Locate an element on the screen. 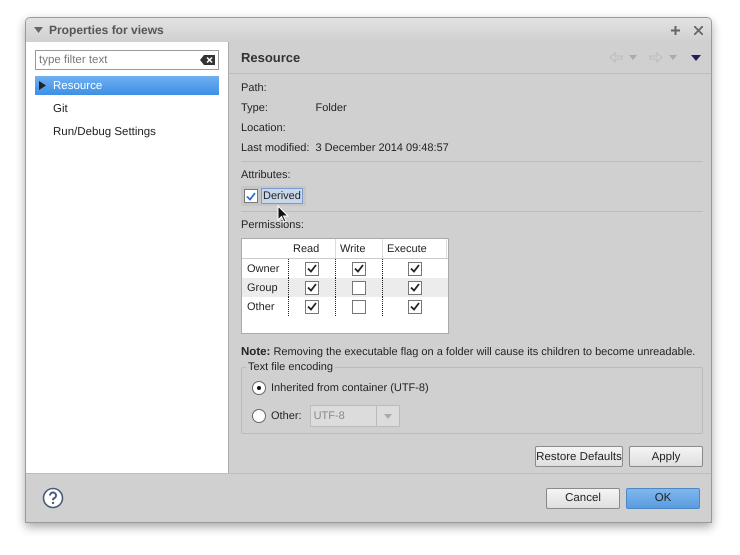 This screenshot has width=740, height=555. dialog-button: OK is located at coordinates (663, 498).